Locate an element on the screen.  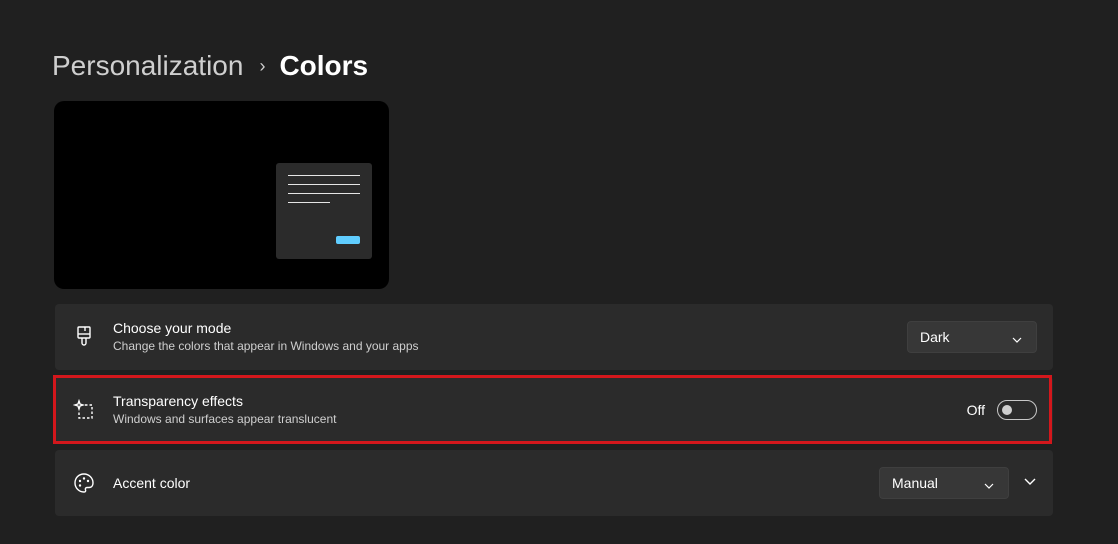
paintbrush-icon is located at coordinates (84, 337).